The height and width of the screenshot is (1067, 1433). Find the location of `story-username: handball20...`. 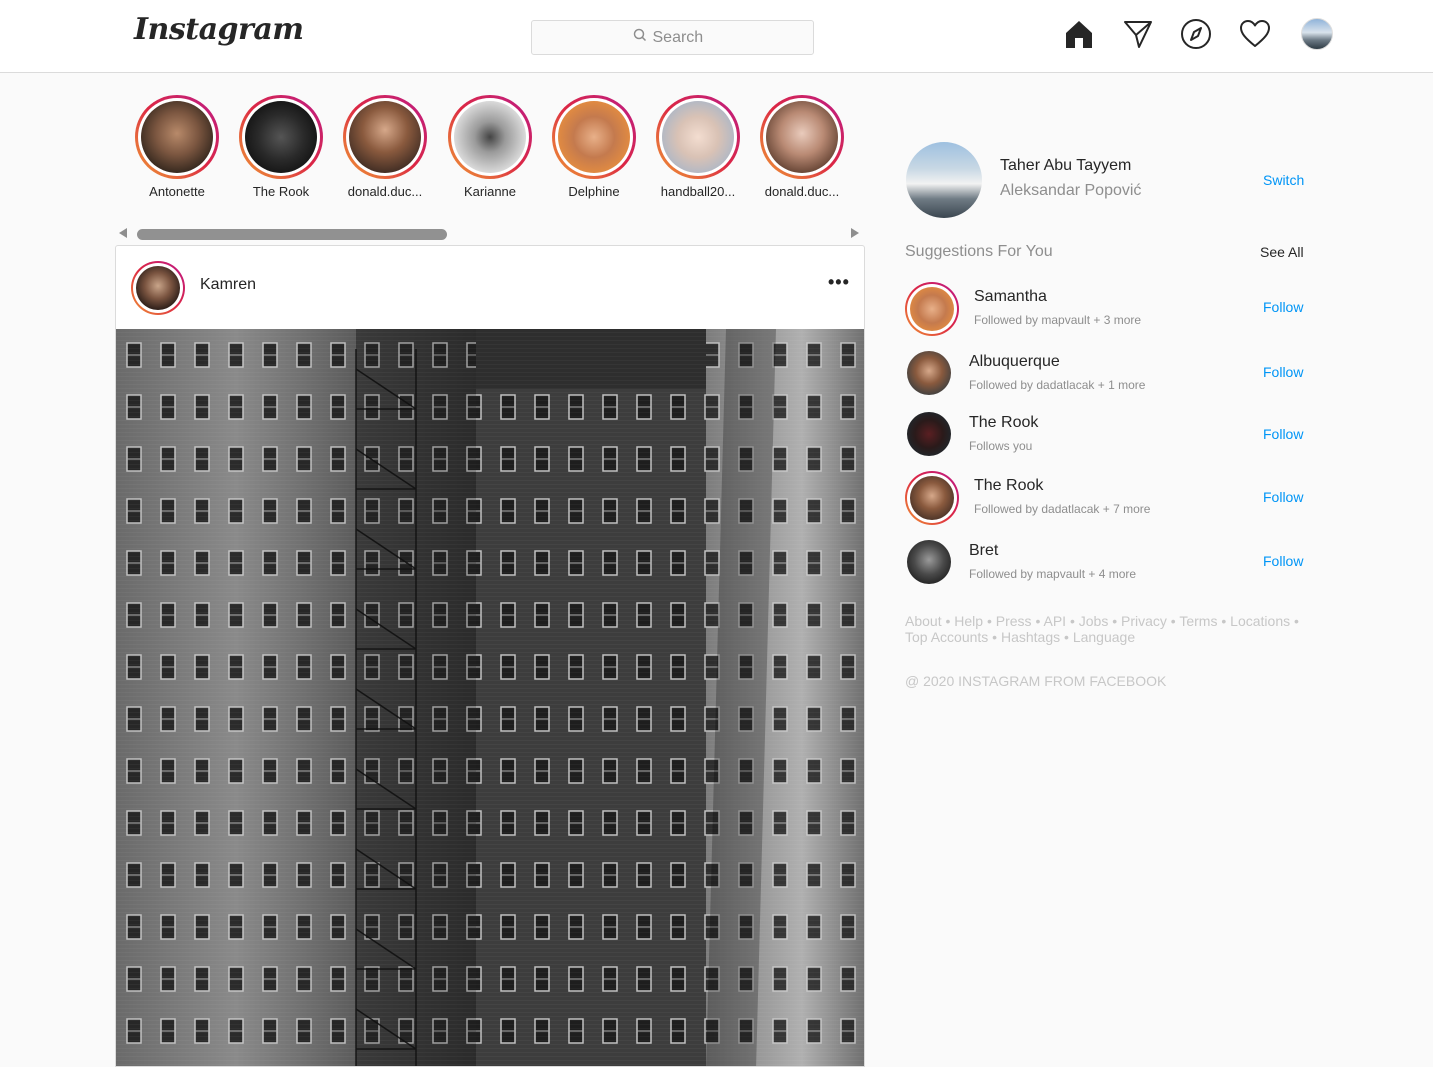

story-username: handball20... is located at coordinates (698, 191).